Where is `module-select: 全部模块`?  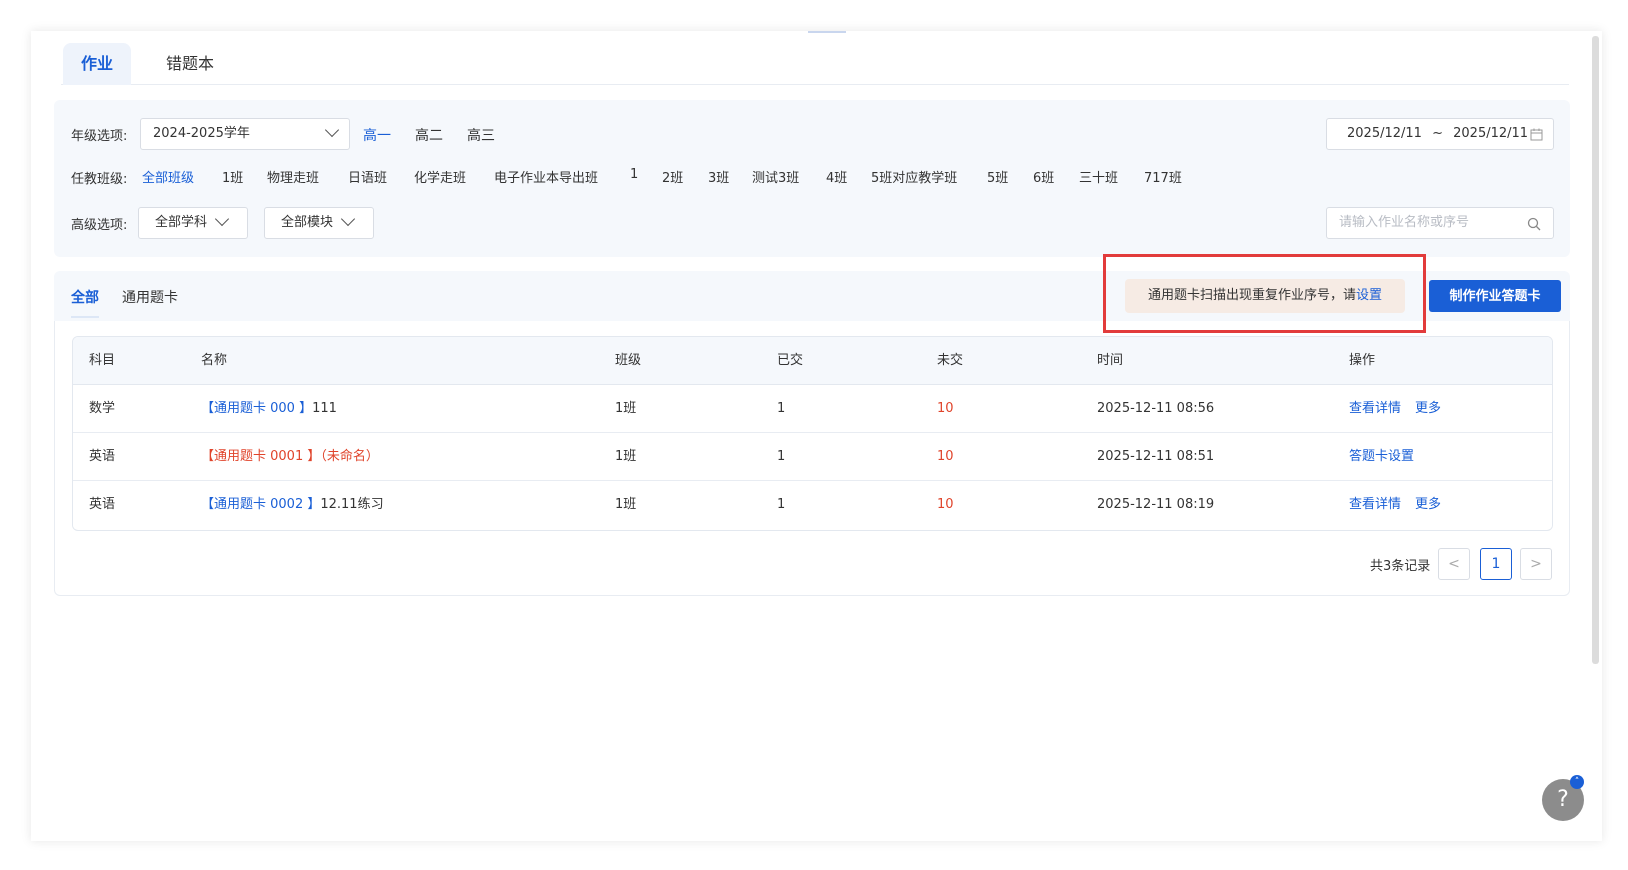
module-select: 全部模块 is located at coordinates (319, 223).